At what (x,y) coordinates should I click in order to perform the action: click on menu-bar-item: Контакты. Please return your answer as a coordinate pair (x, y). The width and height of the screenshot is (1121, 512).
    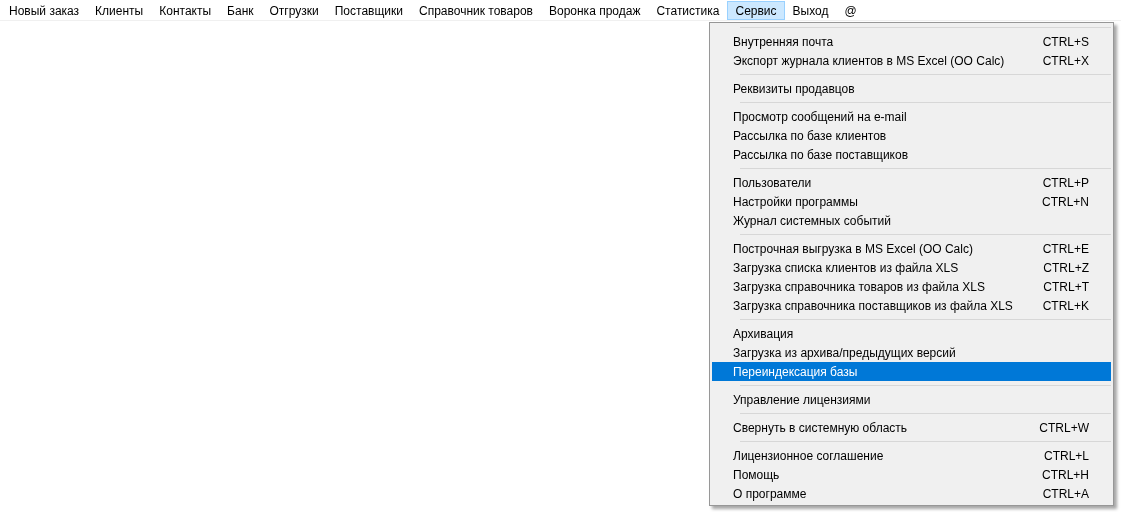
    Looking at the image, I should click on (185, 10).